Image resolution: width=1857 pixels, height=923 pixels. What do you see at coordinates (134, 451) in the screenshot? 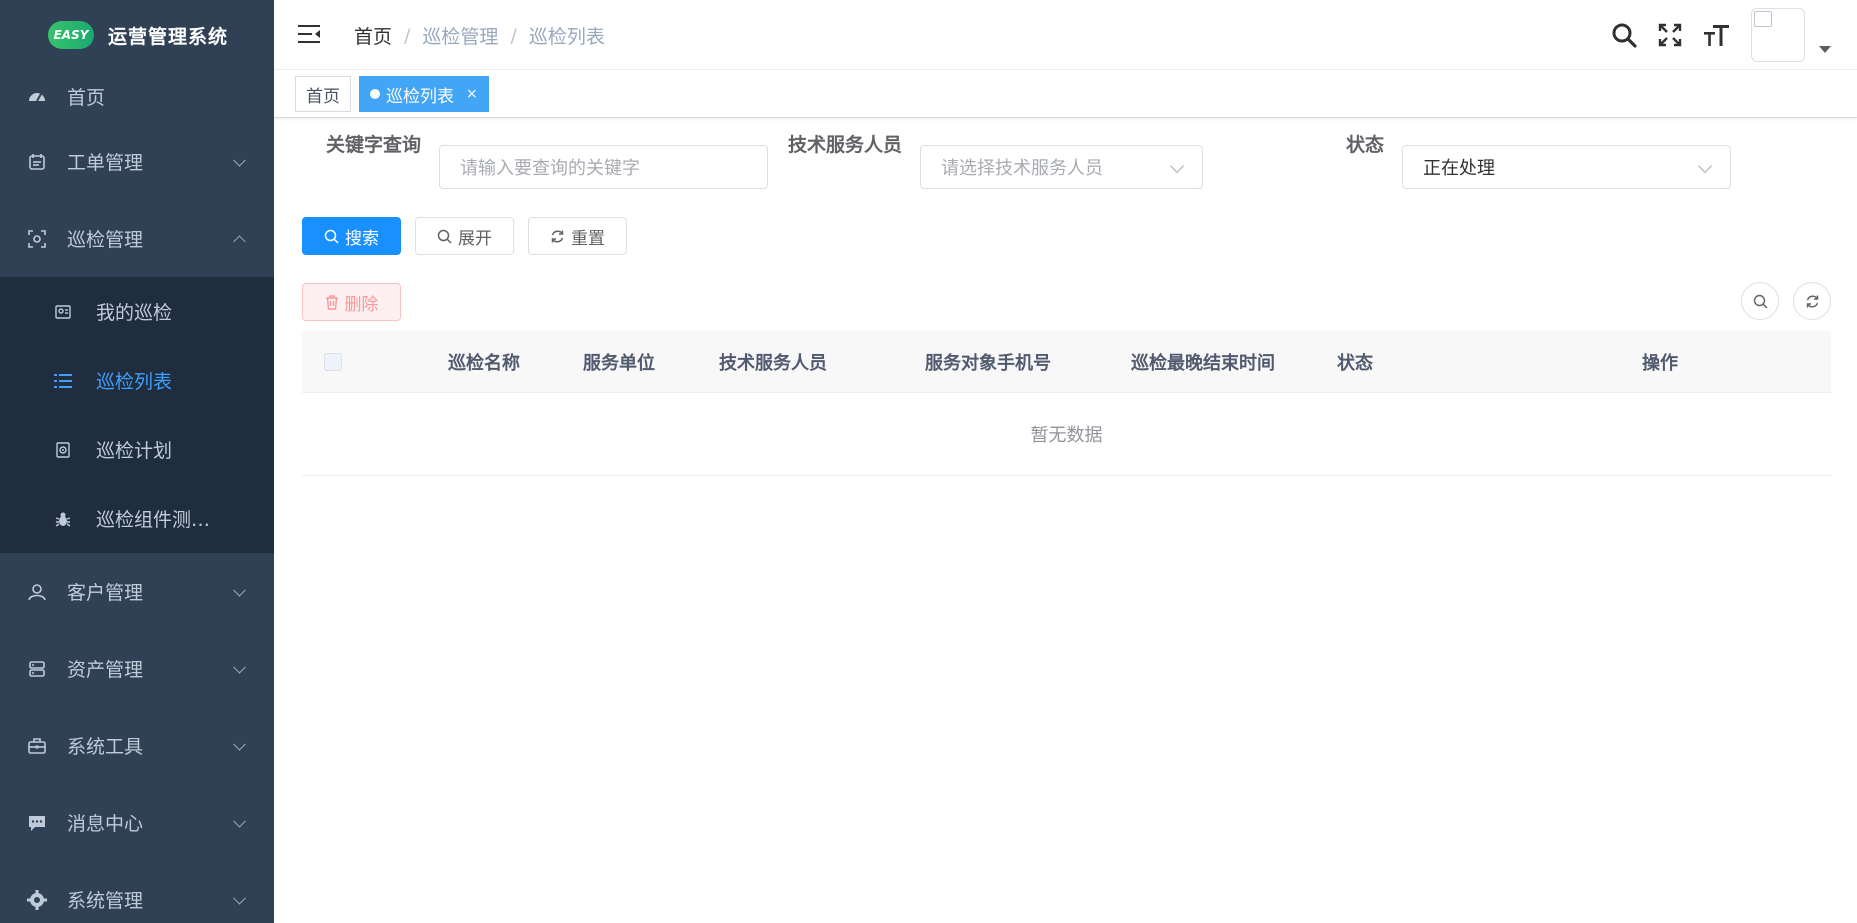
I see `sidebar-item-label: 巡检计划` at bounding box center [134, 451].